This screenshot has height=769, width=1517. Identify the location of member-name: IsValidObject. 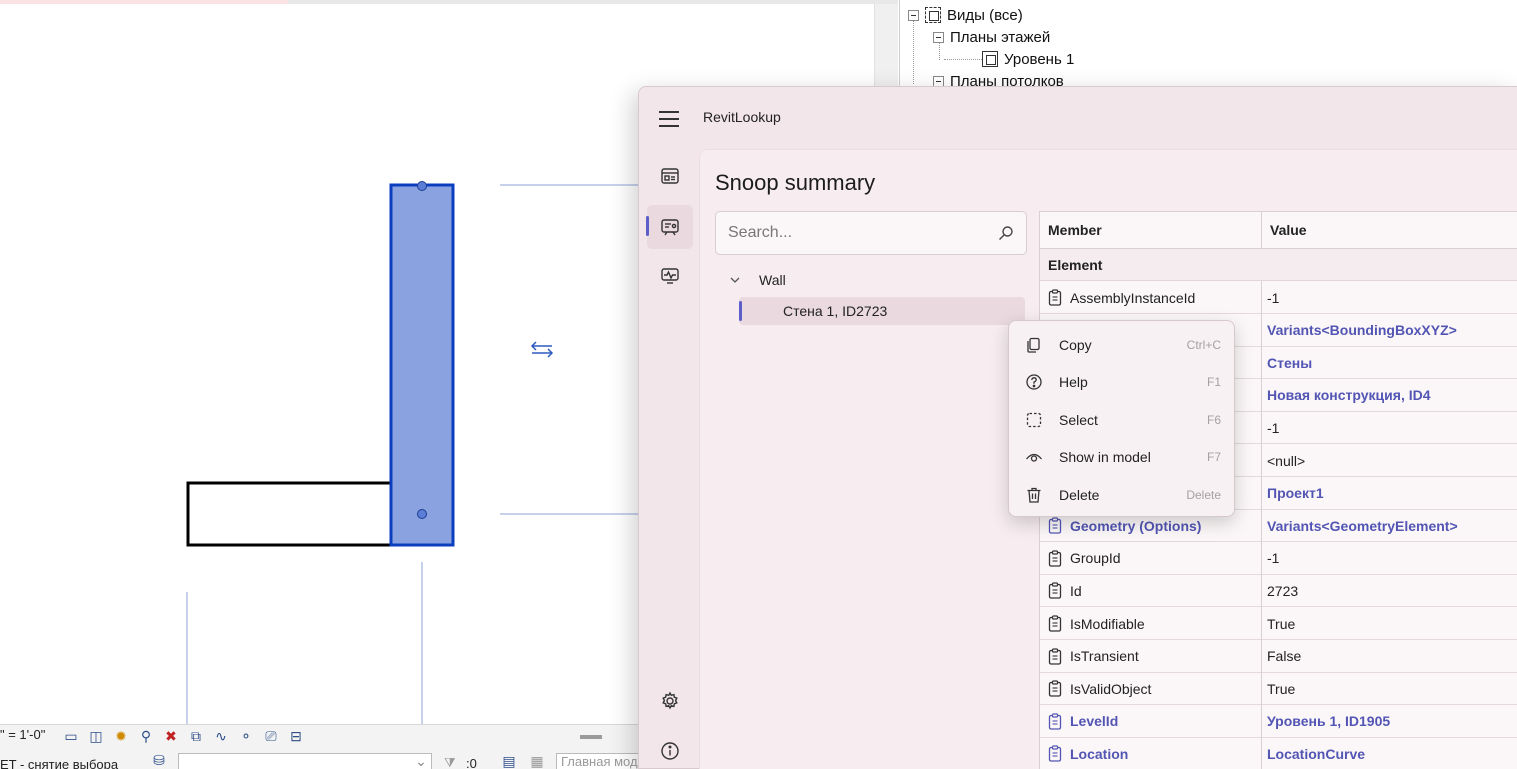
(1111, 688).